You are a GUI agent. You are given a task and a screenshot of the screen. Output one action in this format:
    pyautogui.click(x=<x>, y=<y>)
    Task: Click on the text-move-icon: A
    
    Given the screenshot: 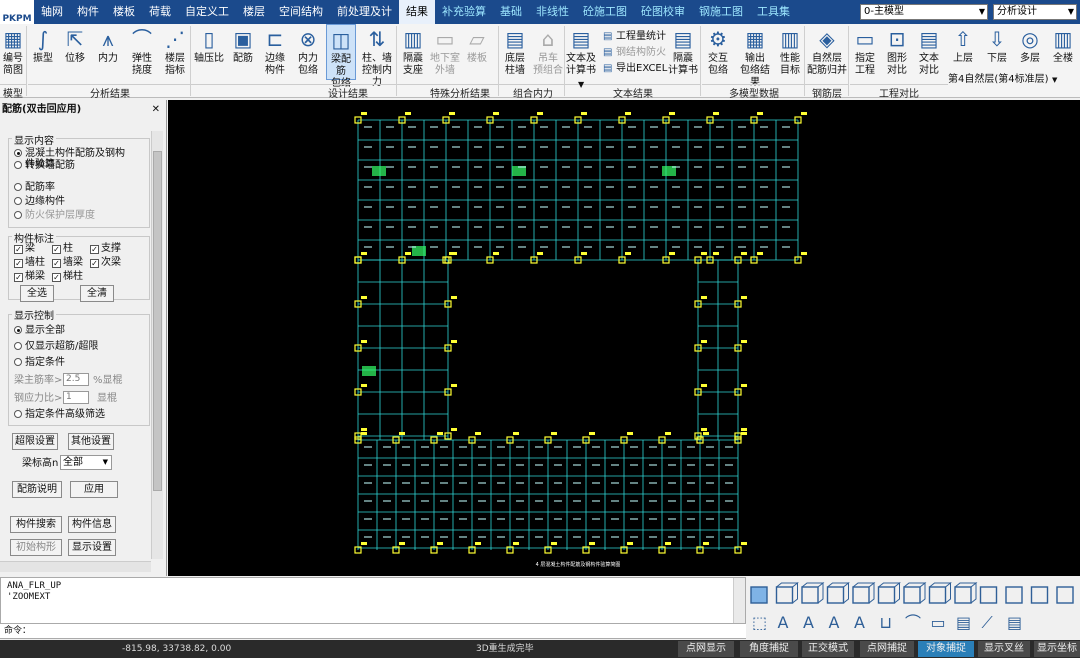 What is the action you would take?
    pyautogui.click(x=859, y=622)
    